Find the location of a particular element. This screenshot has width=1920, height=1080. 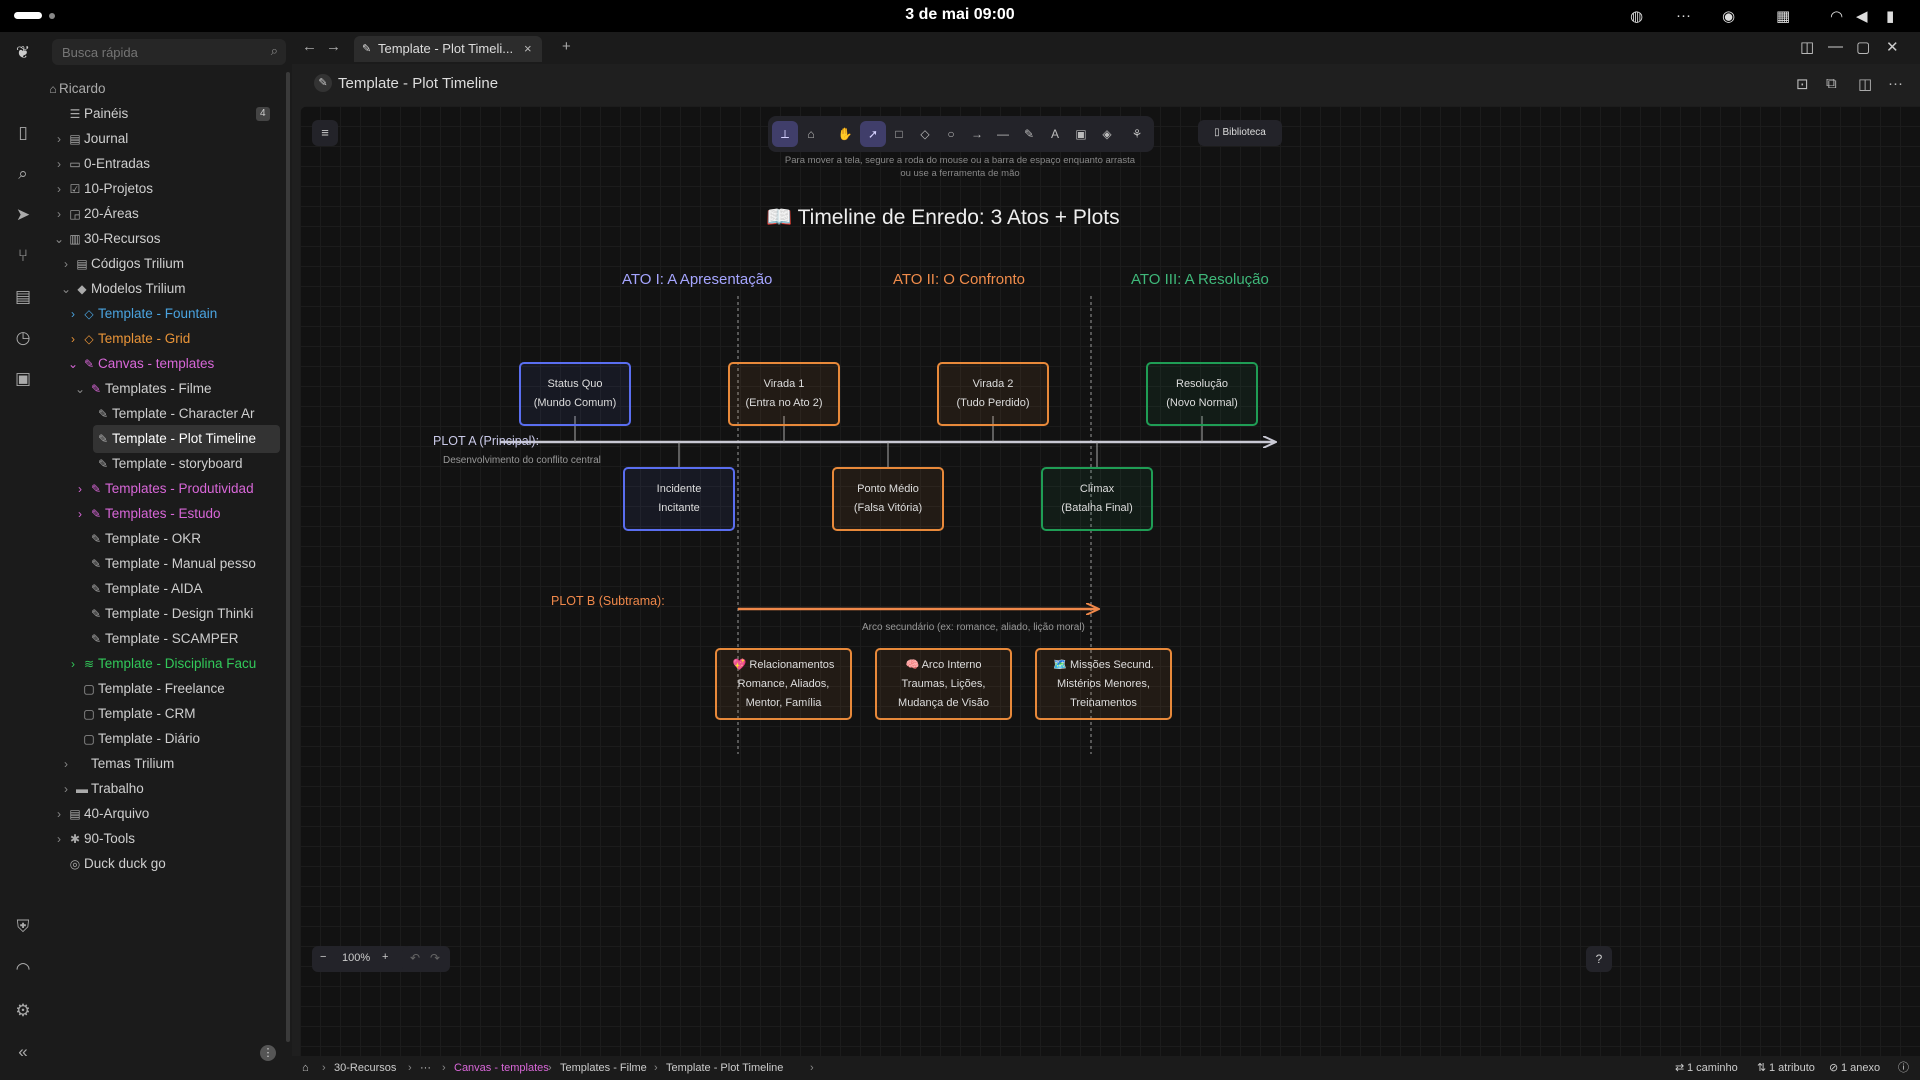

tree-item: ✎ Template - Design Thinki is located at coordinates (166, 614).